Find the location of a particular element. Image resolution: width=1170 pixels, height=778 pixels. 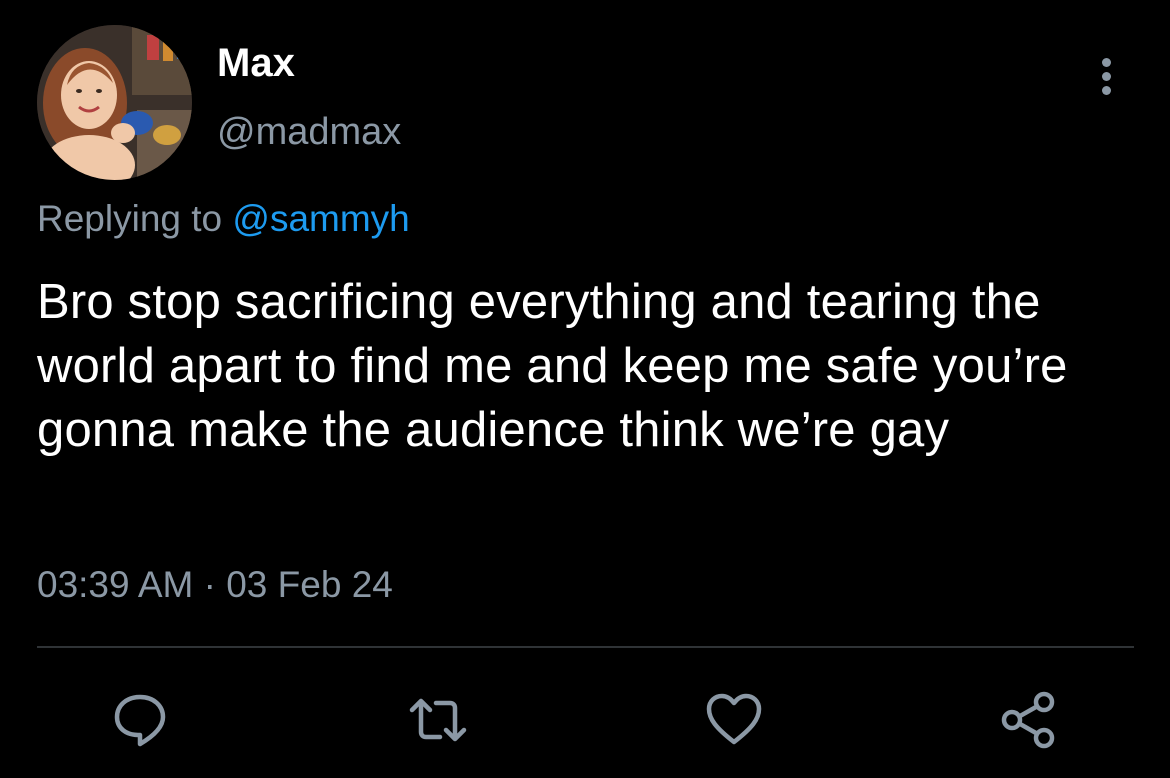

profile-photo-icon is located at coordinates (114, 102).